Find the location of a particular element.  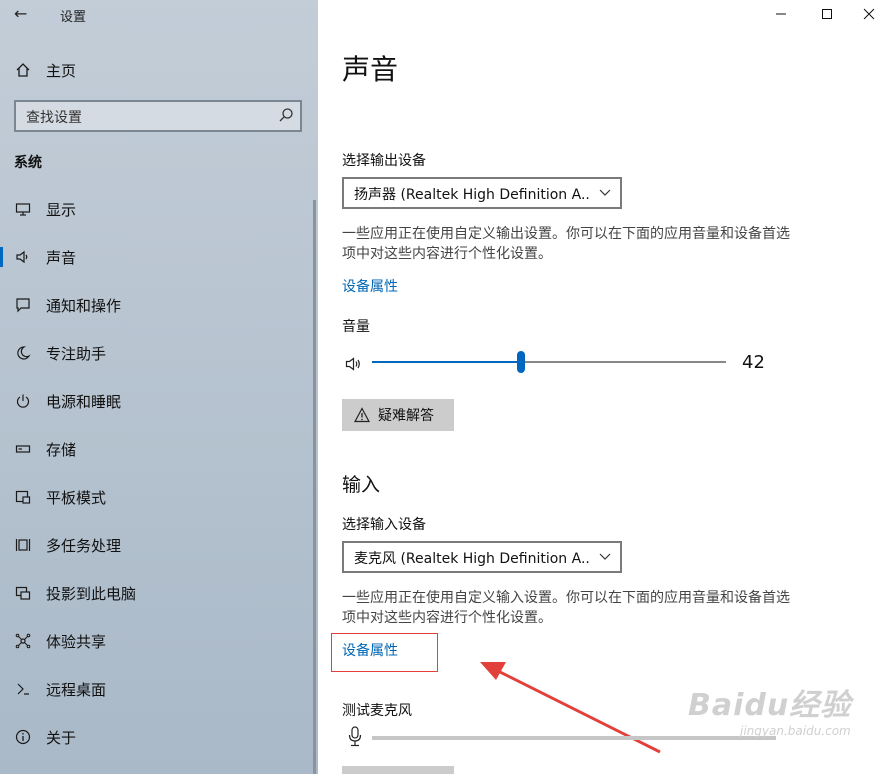

watermark: Baidu经验 jingyan.baidu.com is located at coordinates (769, 709).